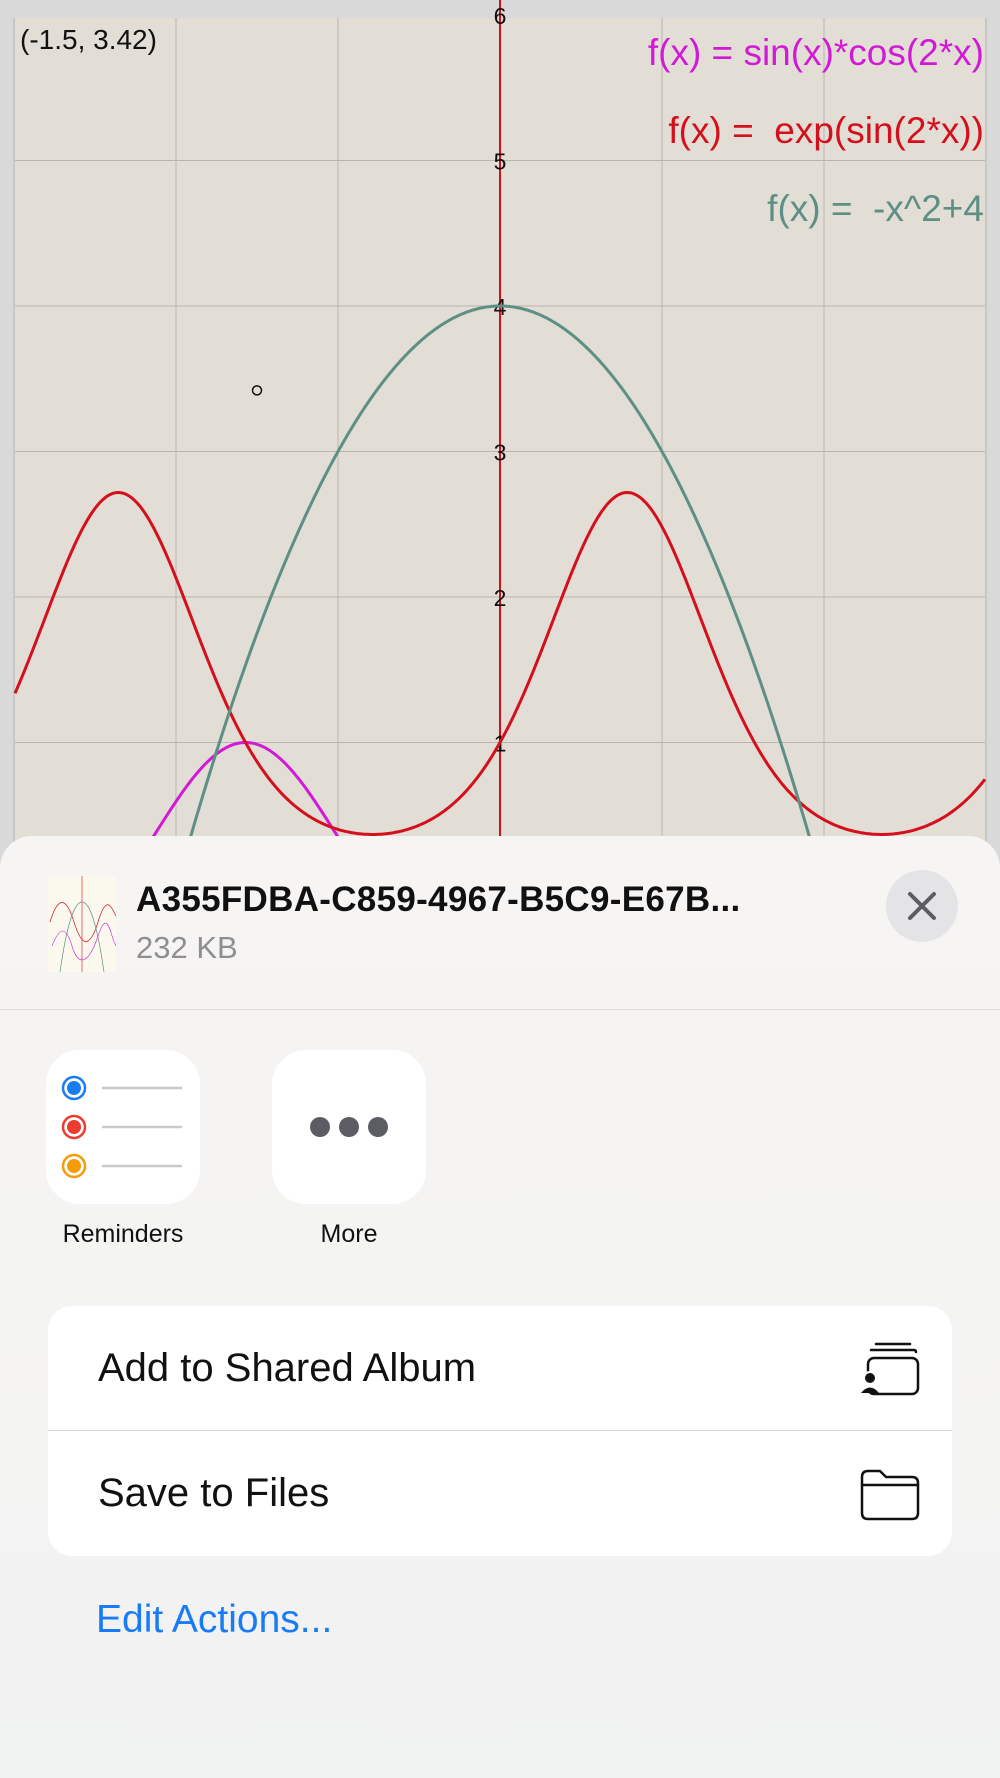 The image size is (1000, 1778). I want to click on add-to-shared-album-button: Add to Shared Album, so click(500, 1368).